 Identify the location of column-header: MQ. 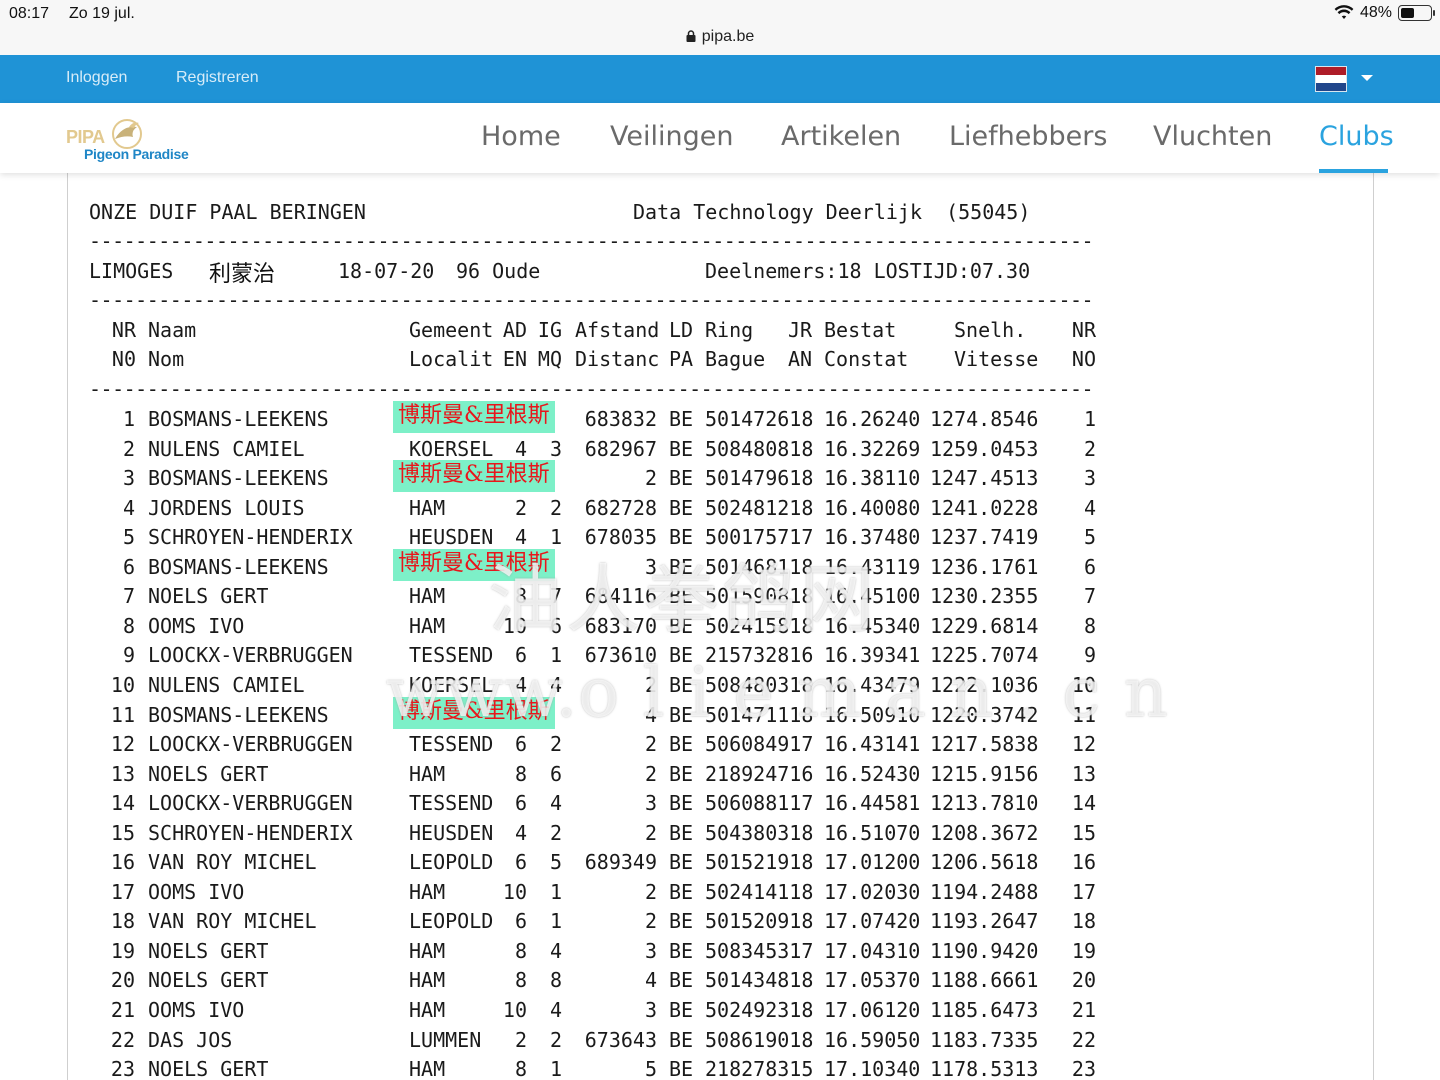
(549, 359).